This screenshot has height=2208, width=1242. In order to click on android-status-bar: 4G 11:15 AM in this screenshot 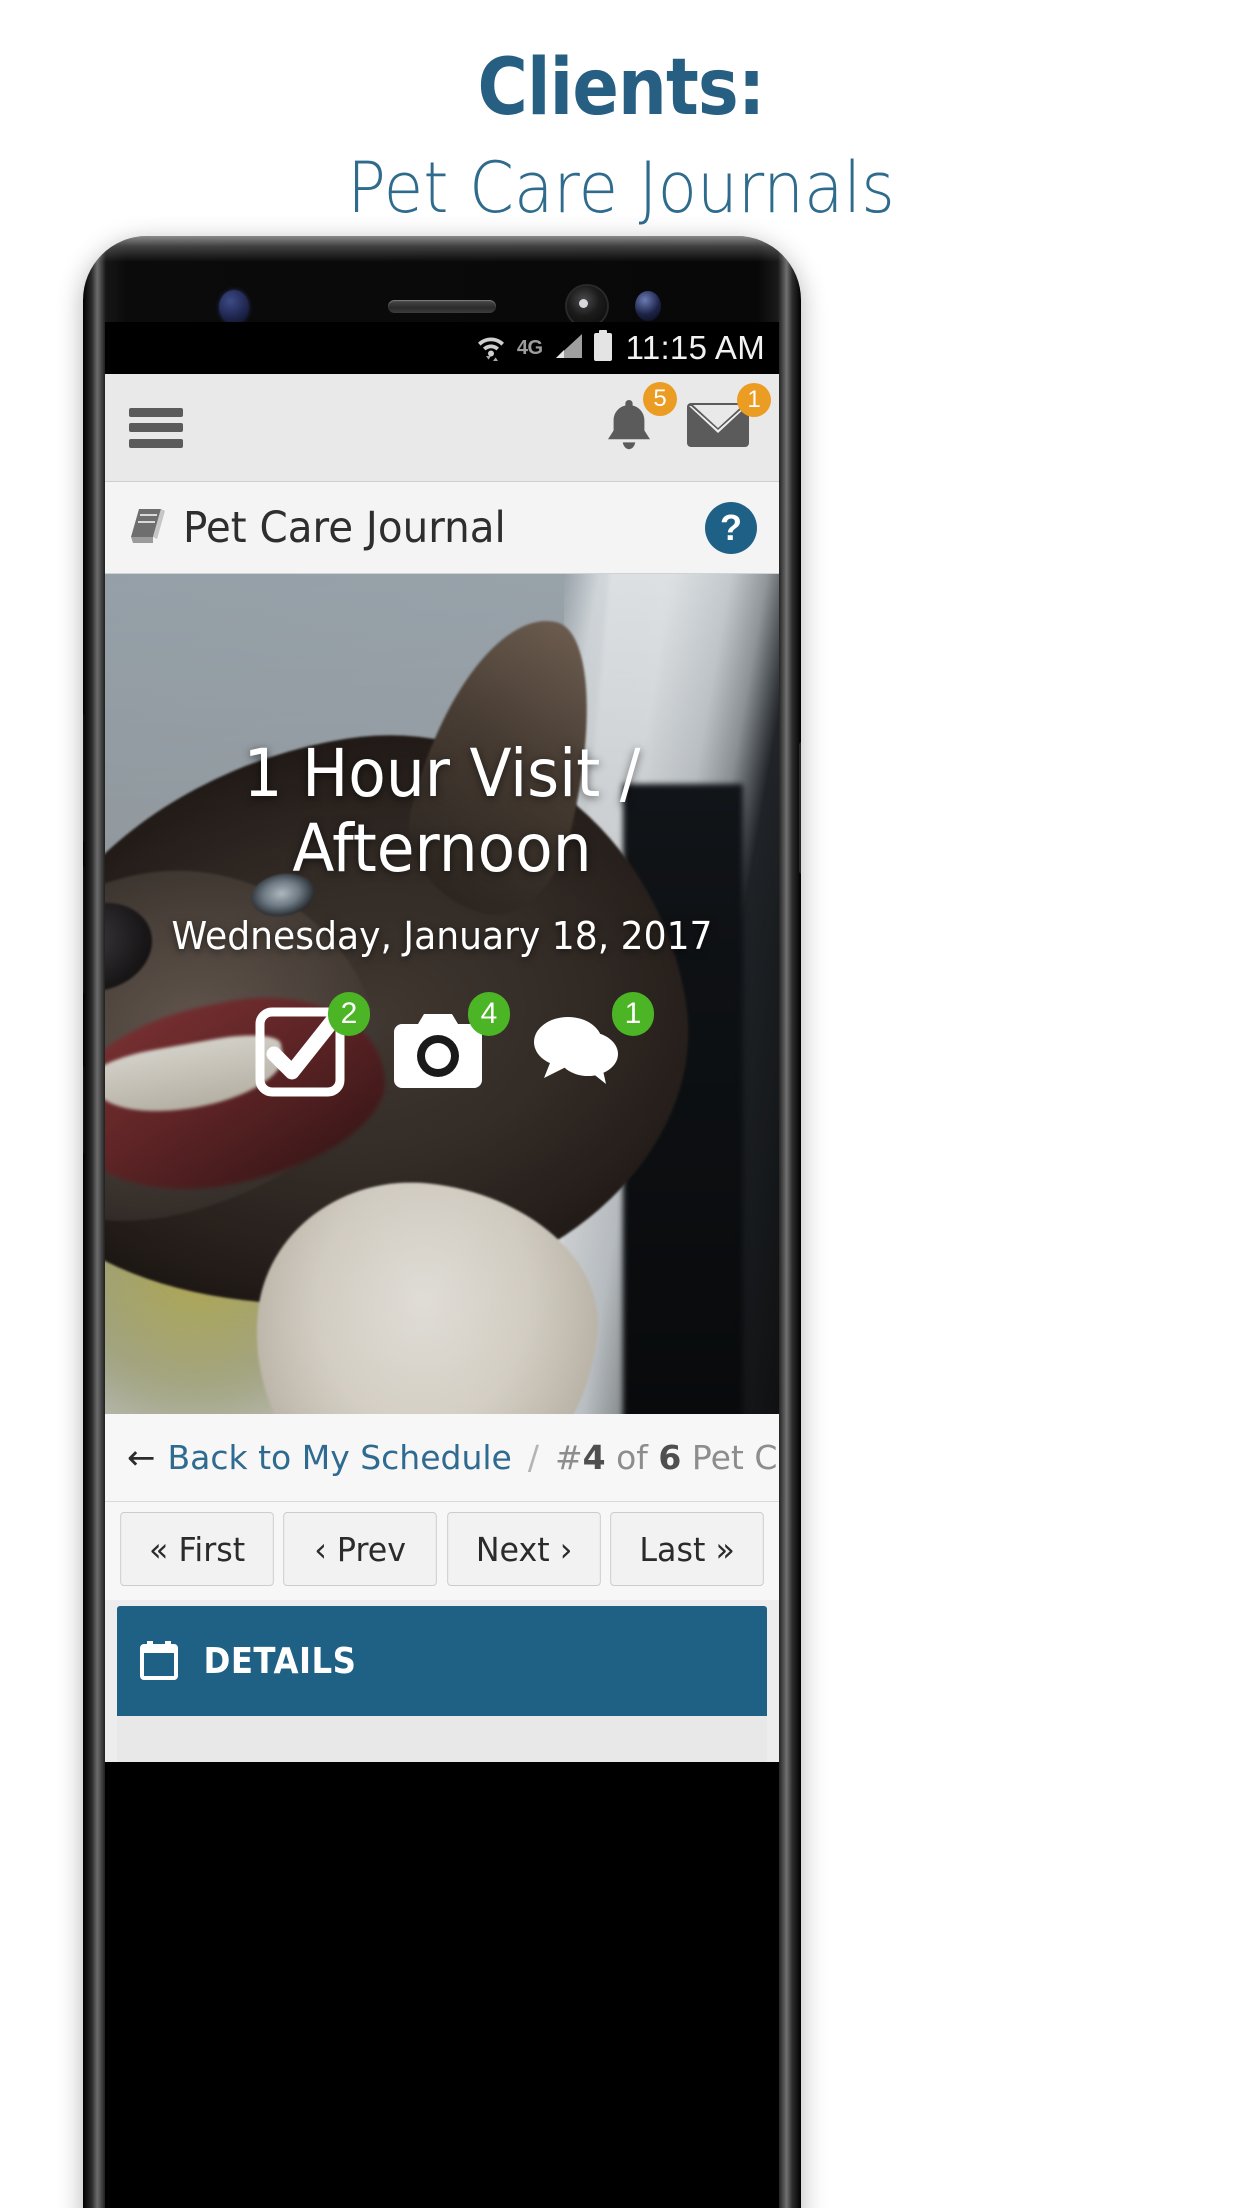, I will do `click(442, 348)`.